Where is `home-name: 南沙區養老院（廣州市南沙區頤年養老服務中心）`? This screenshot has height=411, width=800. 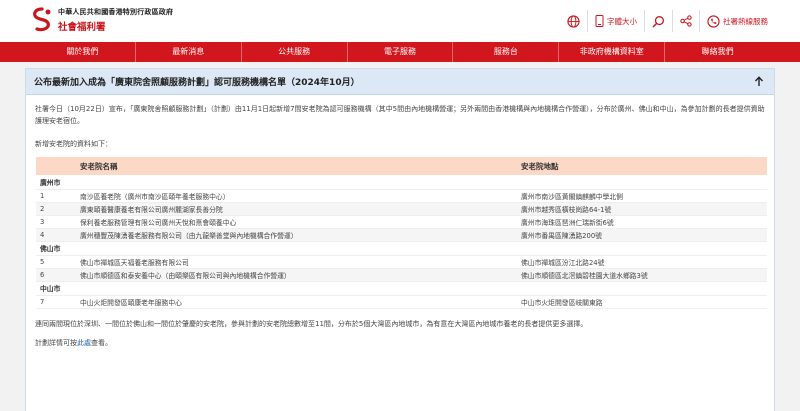 home-name: 南沙區養老院（廣州市南沙區頤年養老服務中心） is located at coordinates (291, 196).